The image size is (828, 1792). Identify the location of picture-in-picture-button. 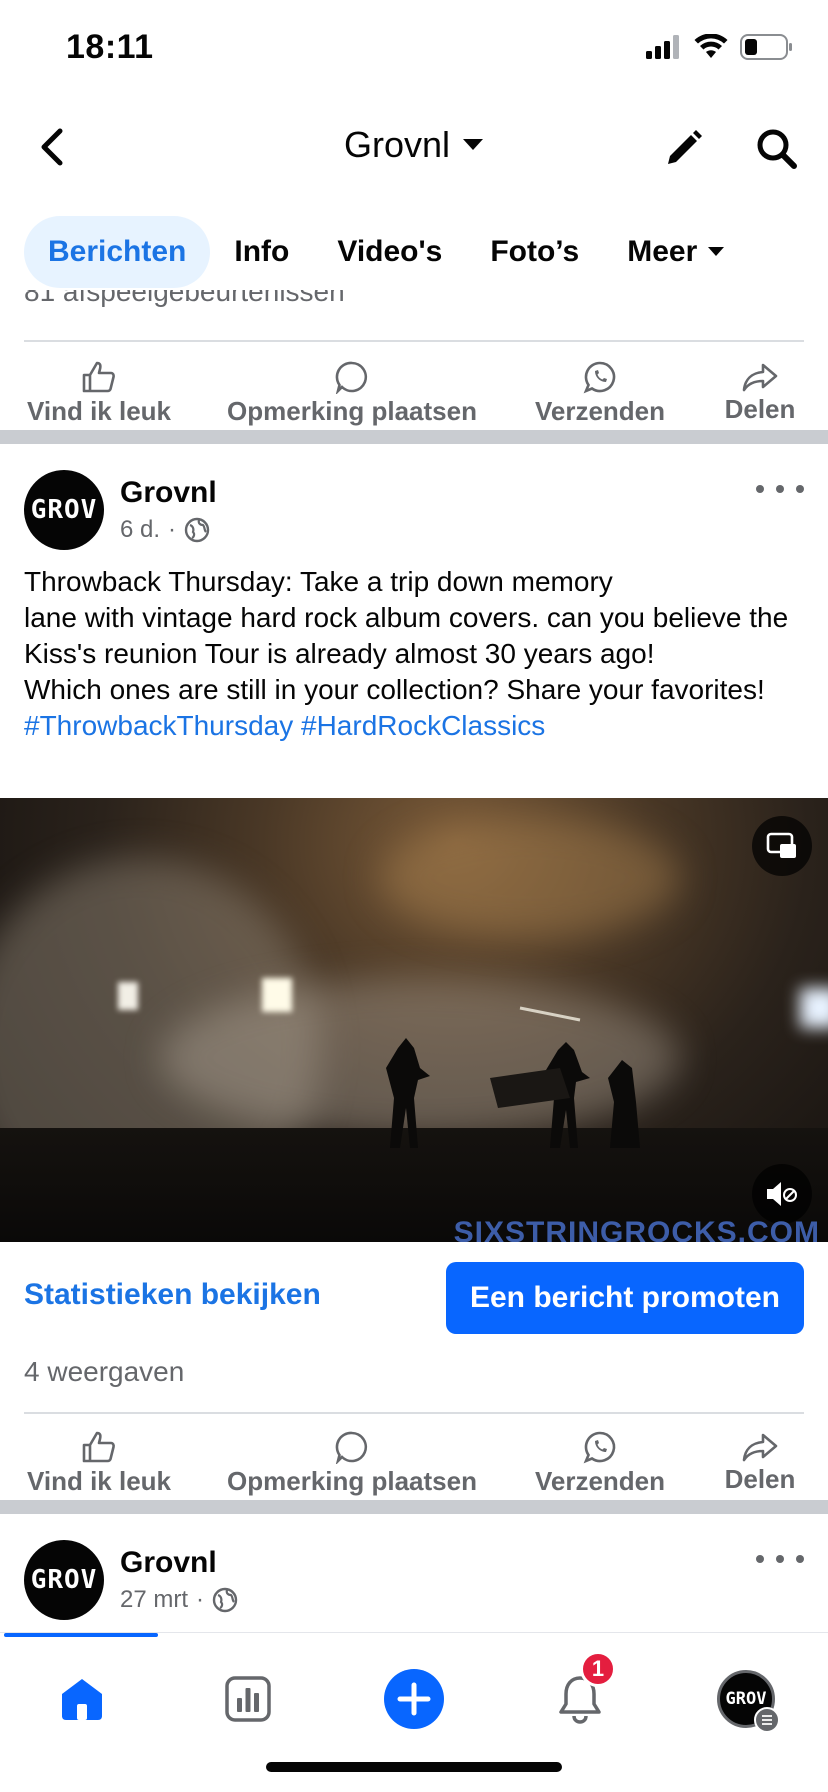
(782, 846).